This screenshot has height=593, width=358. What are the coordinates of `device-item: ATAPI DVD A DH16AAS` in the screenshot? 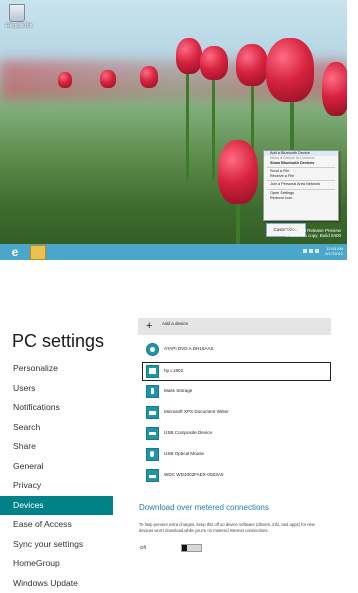 It's located at (237, 349).